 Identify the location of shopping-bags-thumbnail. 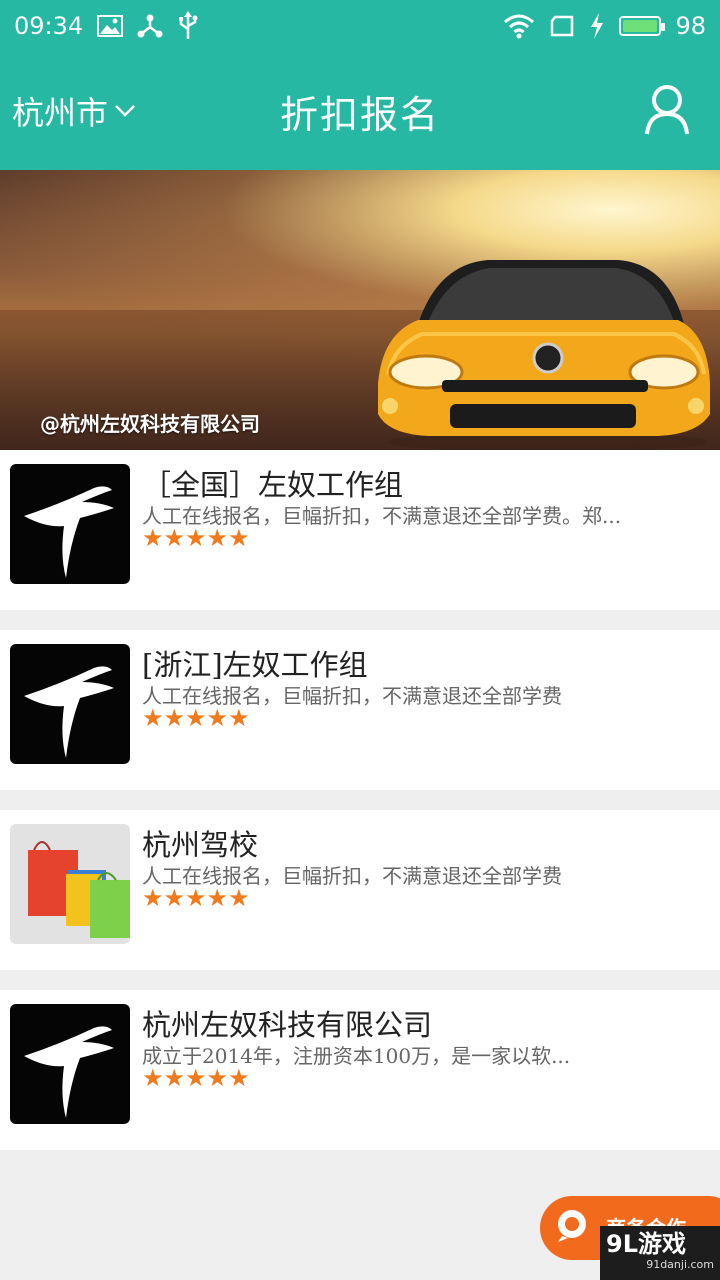
(70, 884).